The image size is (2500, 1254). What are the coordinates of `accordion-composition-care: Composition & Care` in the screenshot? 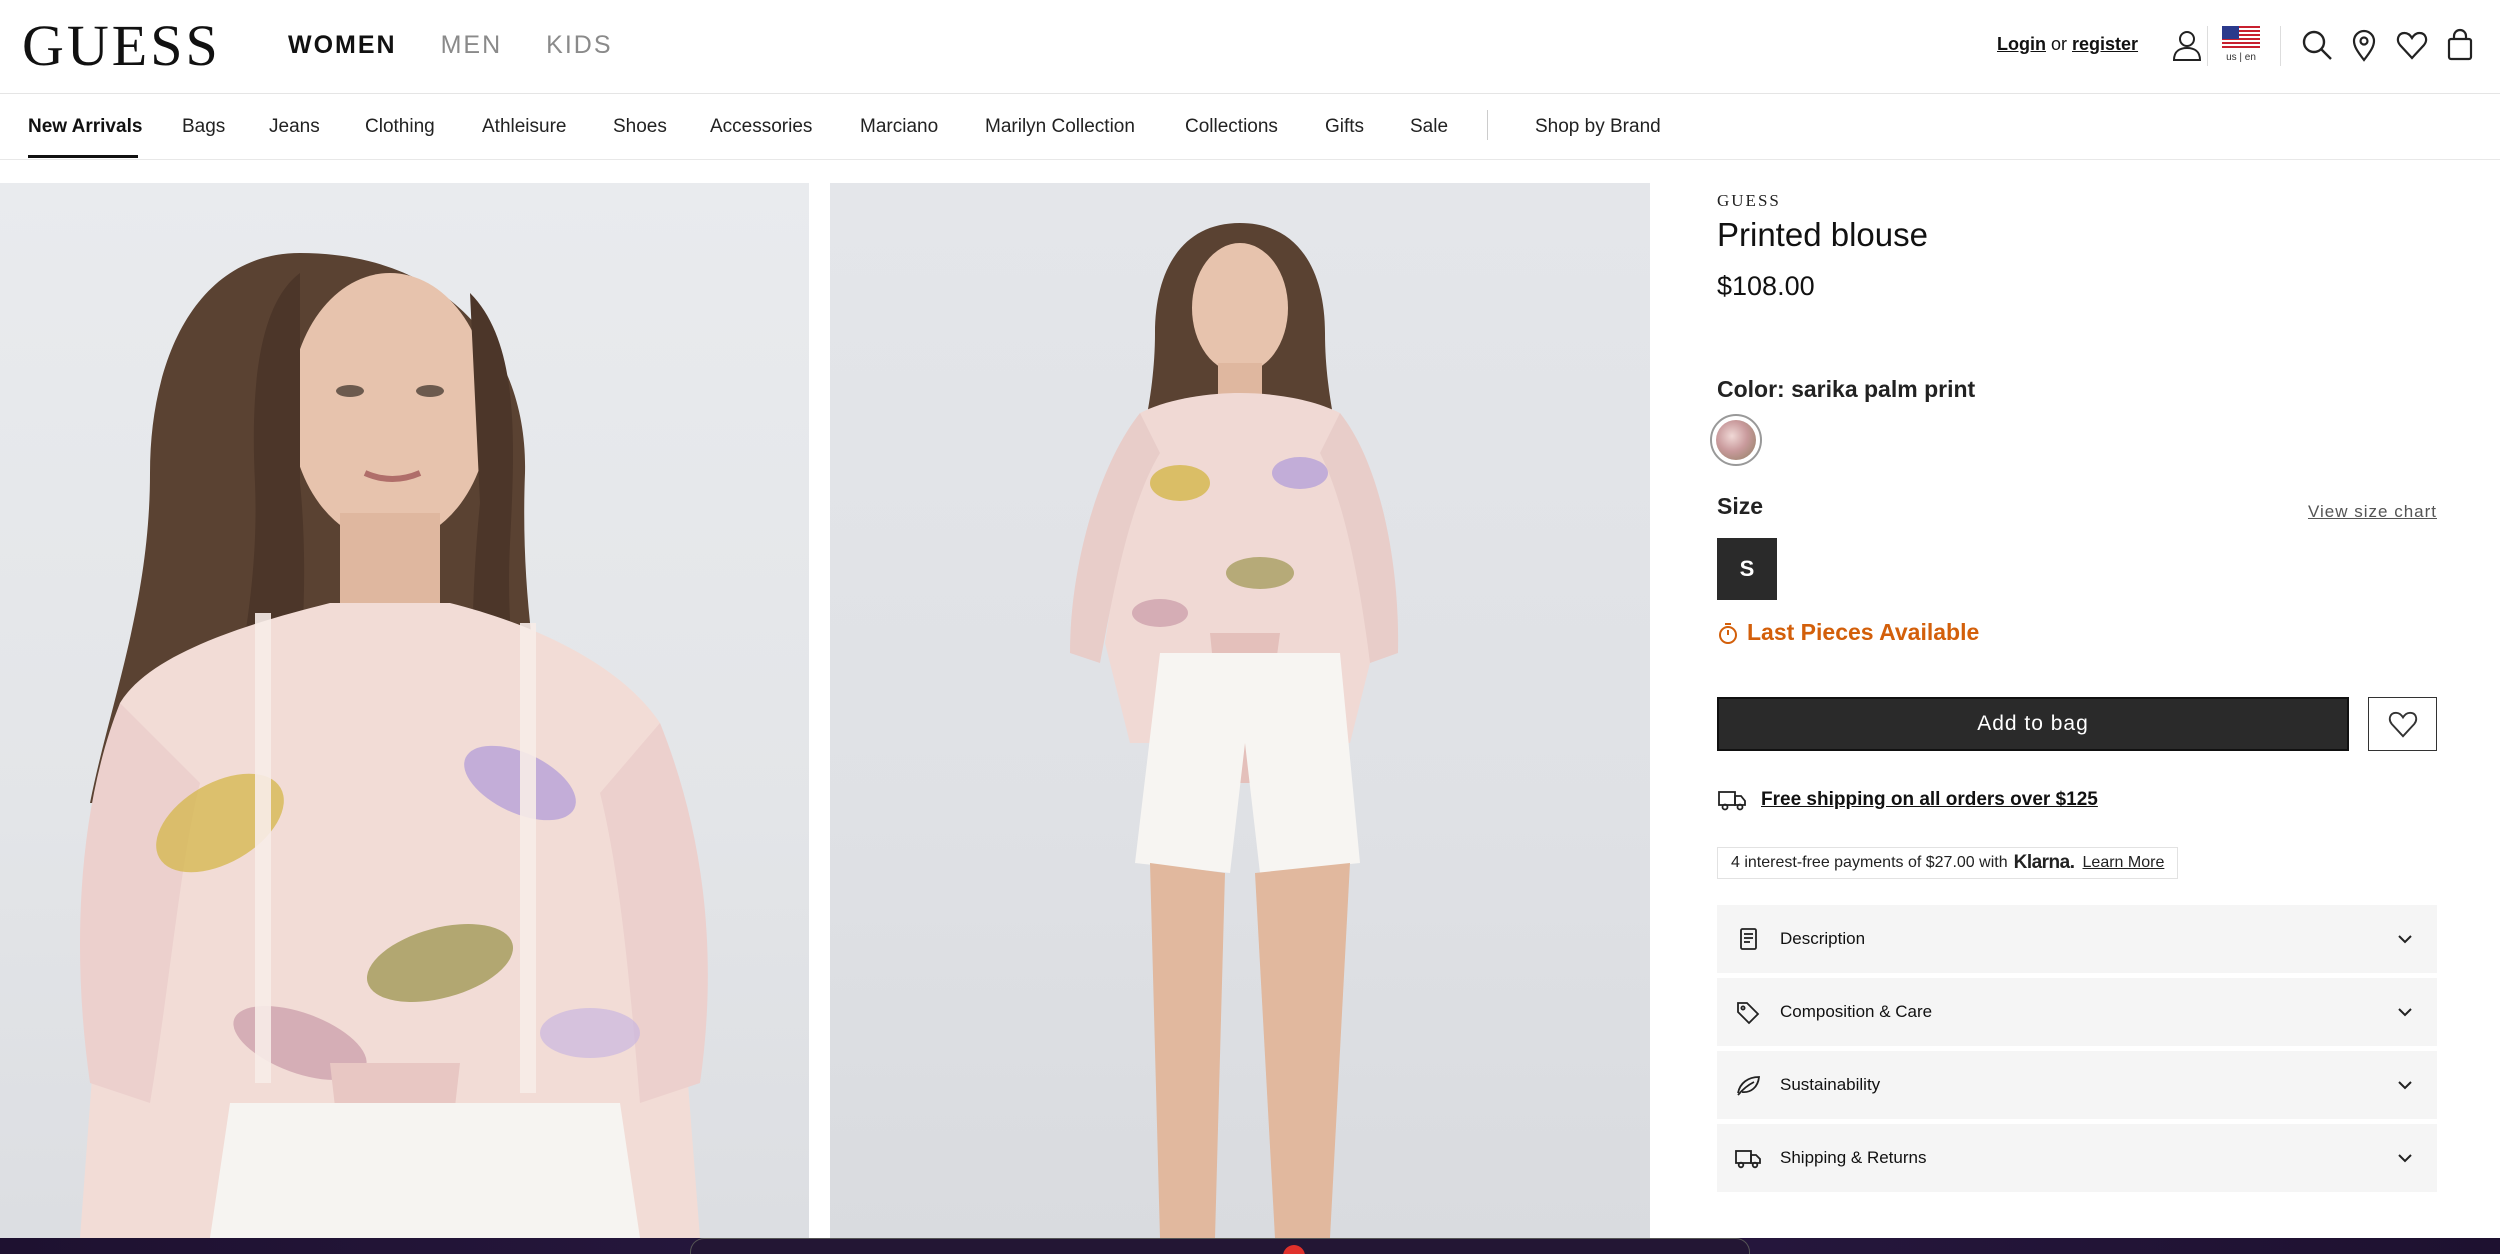 It's located at (2077, 1012).